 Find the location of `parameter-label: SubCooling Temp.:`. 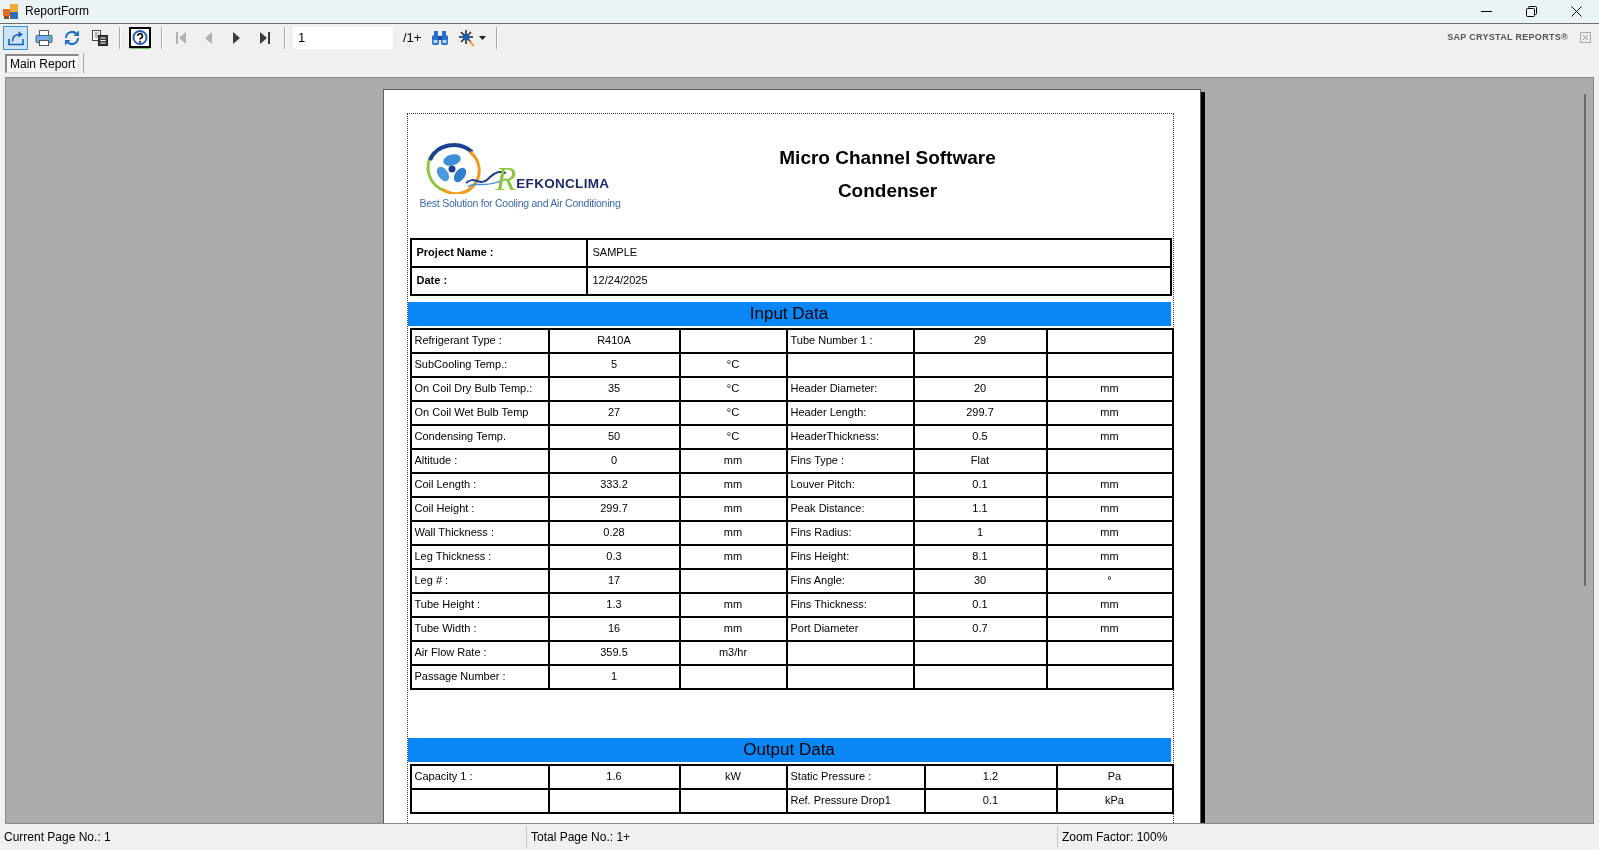

parameter-label: SubCooling Temp.: is located at coordinates (479, 365).